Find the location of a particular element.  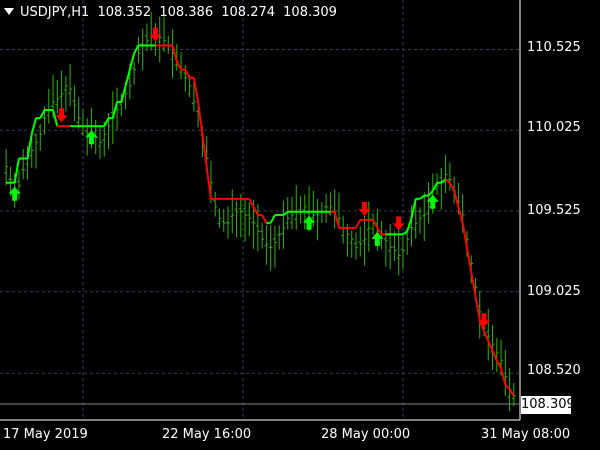

close-price: 108.309 is located at coordinates (310, 12).